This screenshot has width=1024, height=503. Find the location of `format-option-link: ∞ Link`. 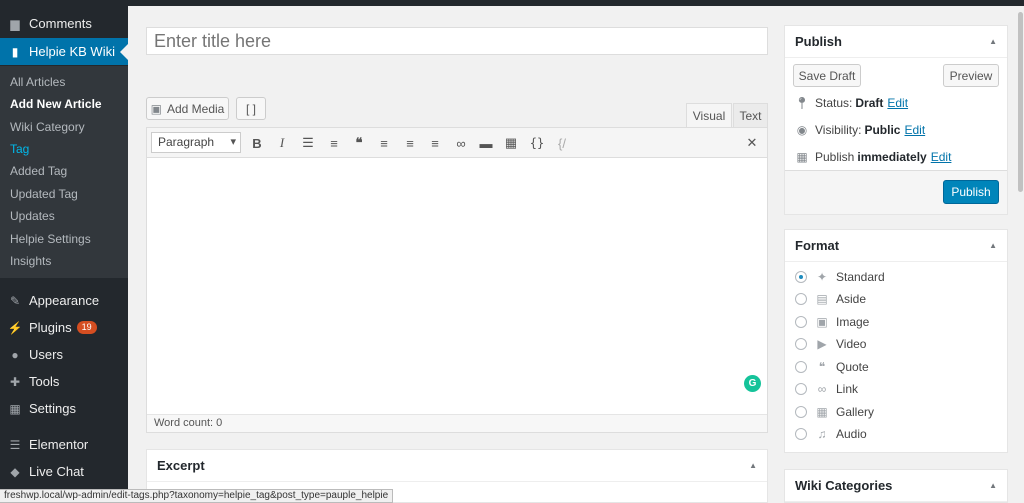

format-option-link: ∞ Link is located at coordinates (826, 389).